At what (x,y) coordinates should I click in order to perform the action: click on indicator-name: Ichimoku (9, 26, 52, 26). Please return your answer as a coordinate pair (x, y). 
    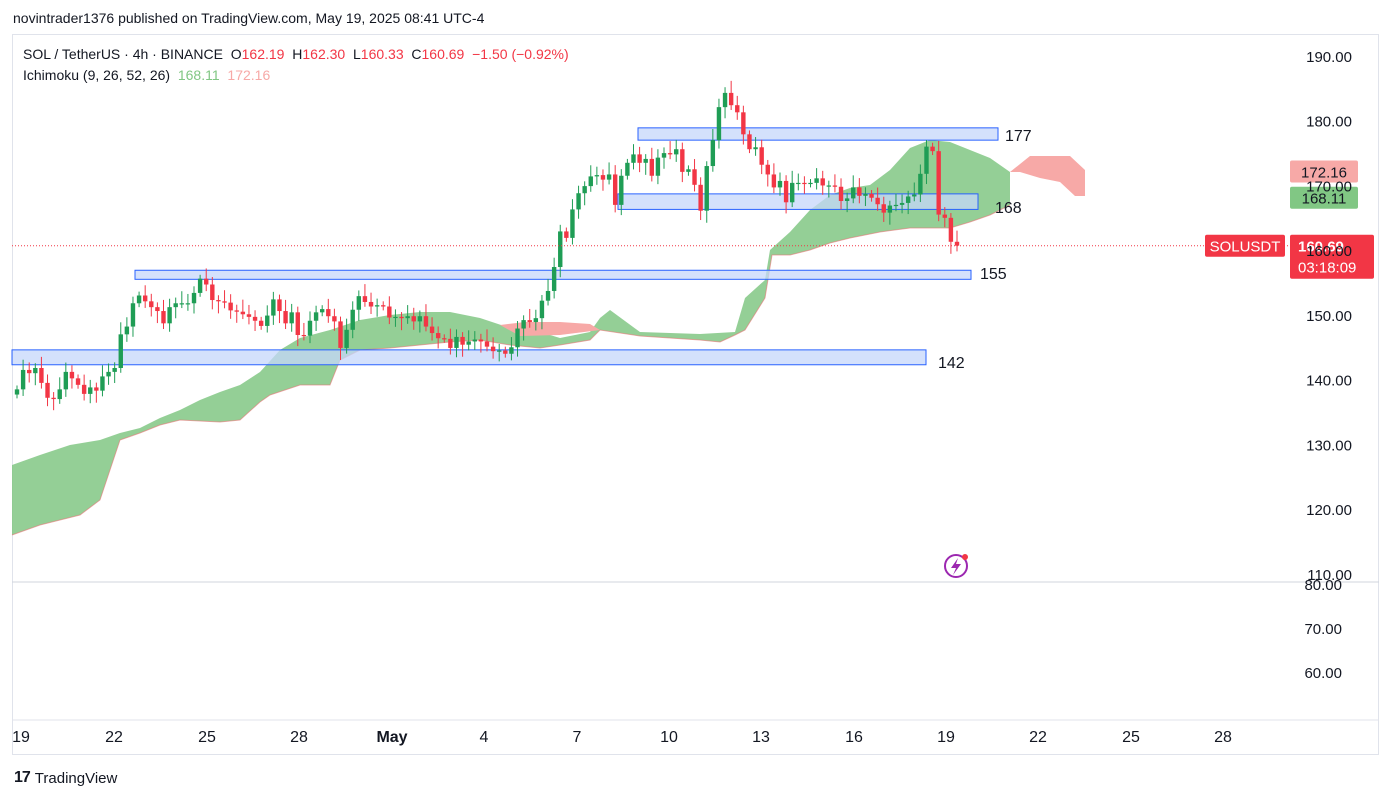
    Looking at the image, I should click on (97, 75).